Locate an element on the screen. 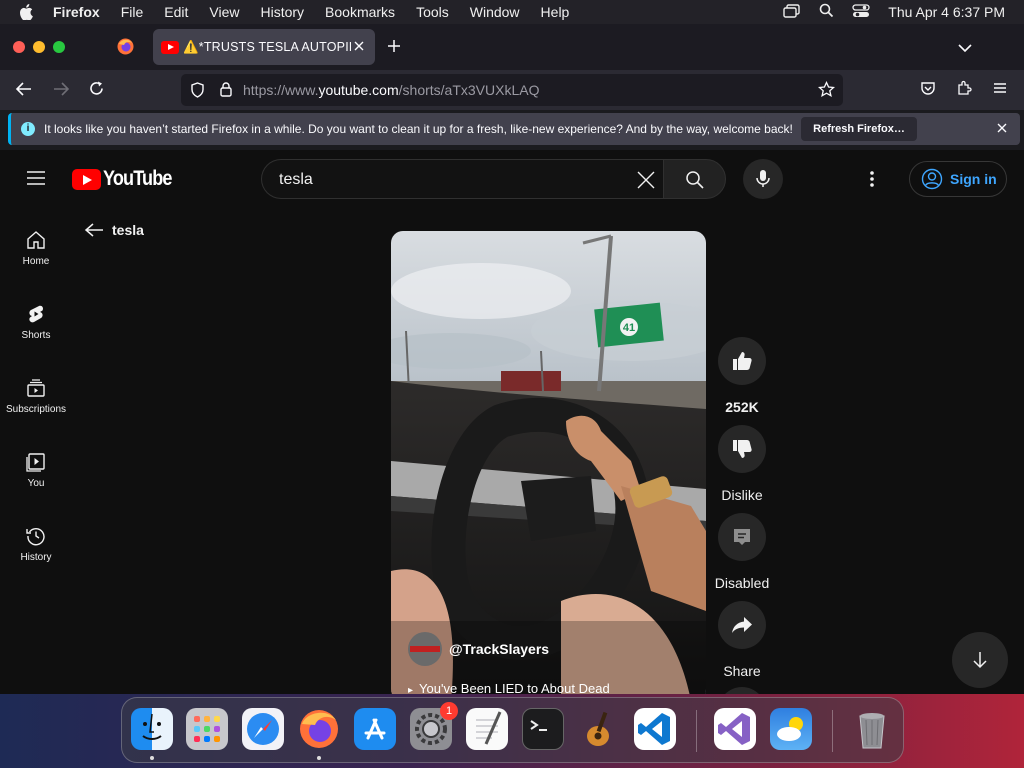 This screenshot has height=768, width=1024. notification-close-icon is located at coordinates (1002, 129).